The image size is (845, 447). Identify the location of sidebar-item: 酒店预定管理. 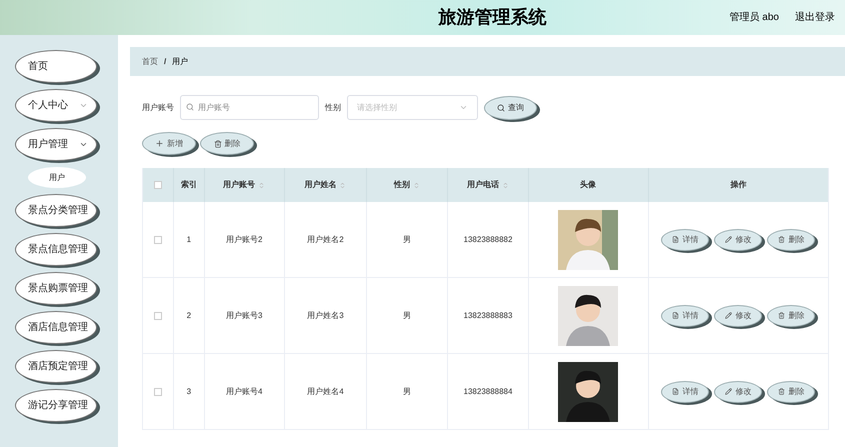
(56, 366).